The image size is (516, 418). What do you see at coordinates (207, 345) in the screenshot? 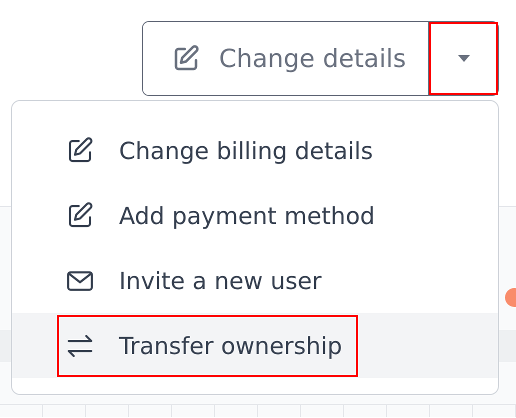
I see `menu-item: Transfer ownership` at bounding box center [207, 345].